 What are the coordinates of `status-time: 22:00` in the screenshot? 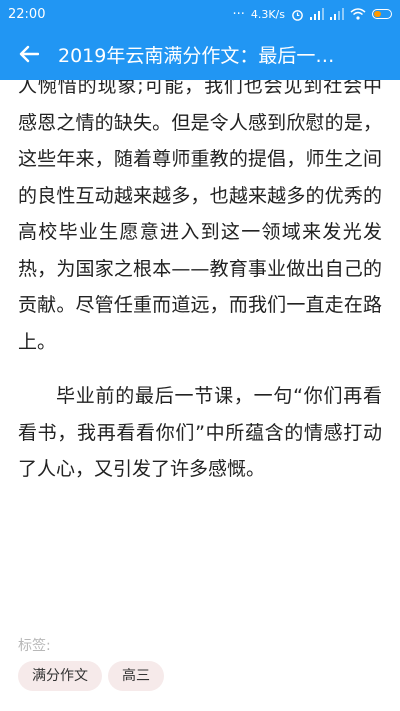 It's located at (27, 14).